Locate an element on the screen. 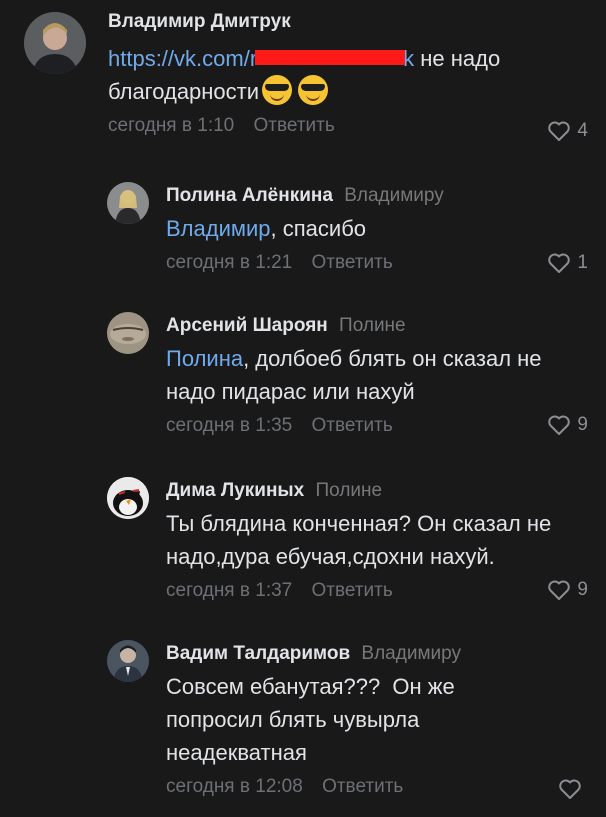 The image size is (606, 817). like-button is located at coordinates (573, 789).